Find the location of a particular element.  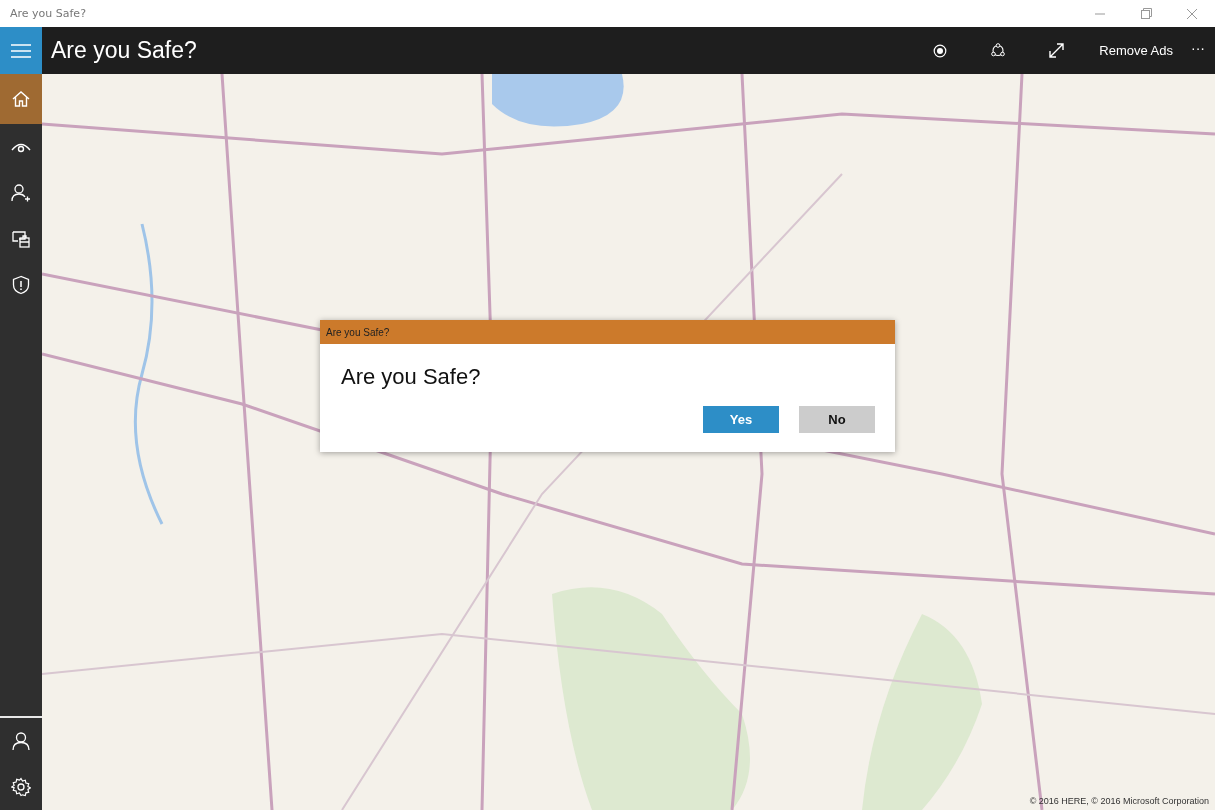

menu-button is located at coordinates (21, 50).